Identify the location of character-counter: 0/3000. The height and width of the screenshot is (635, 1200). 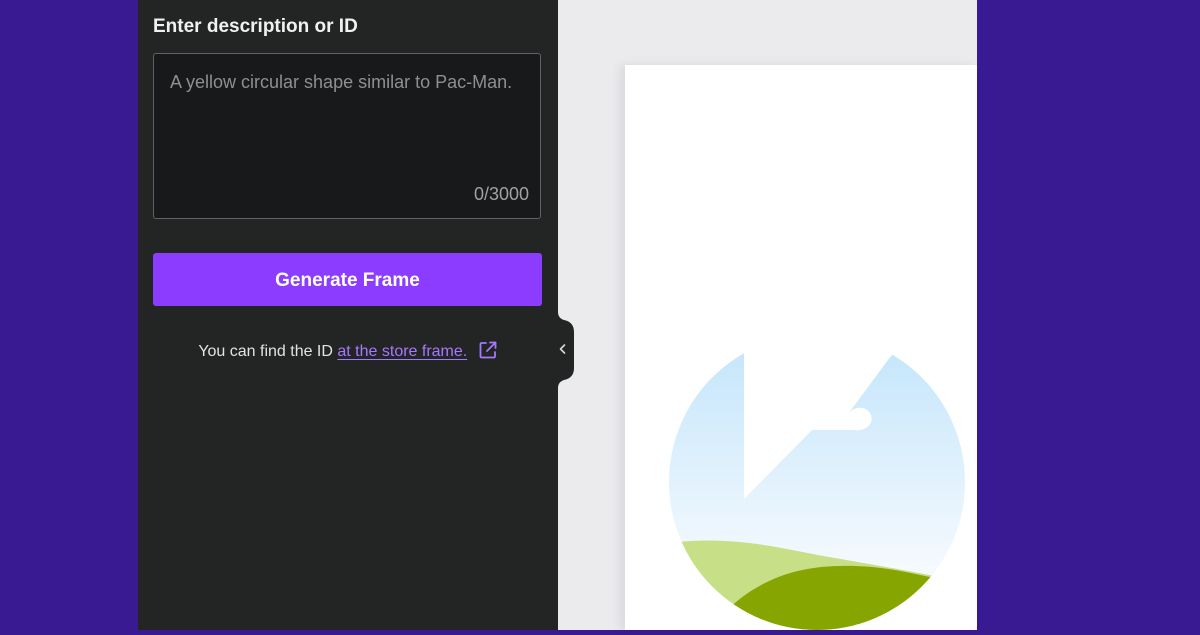
(501, 194).